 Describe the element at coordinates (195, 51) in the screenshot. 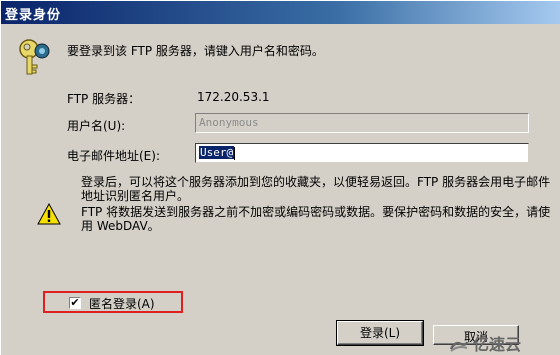

I see `intro-text: 要登录到该 FTP 服务器，请键入用户名和密码。` at that location.